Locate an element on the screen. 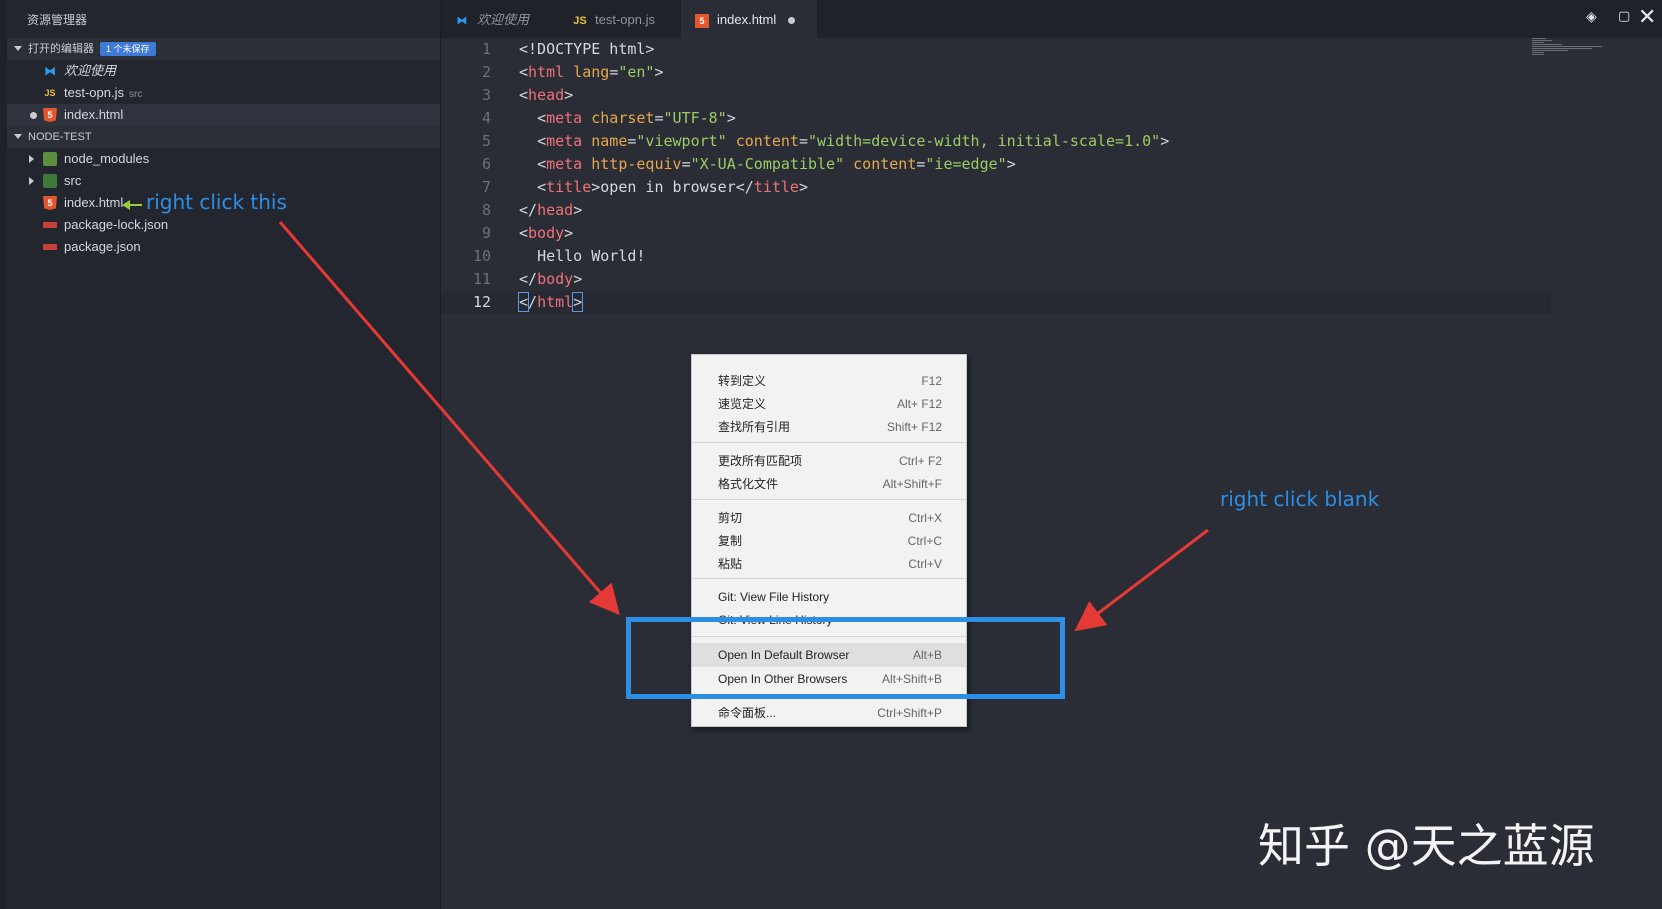 The image size is (1662, 909). line-number: 1 is located at coordinates (486, 49).